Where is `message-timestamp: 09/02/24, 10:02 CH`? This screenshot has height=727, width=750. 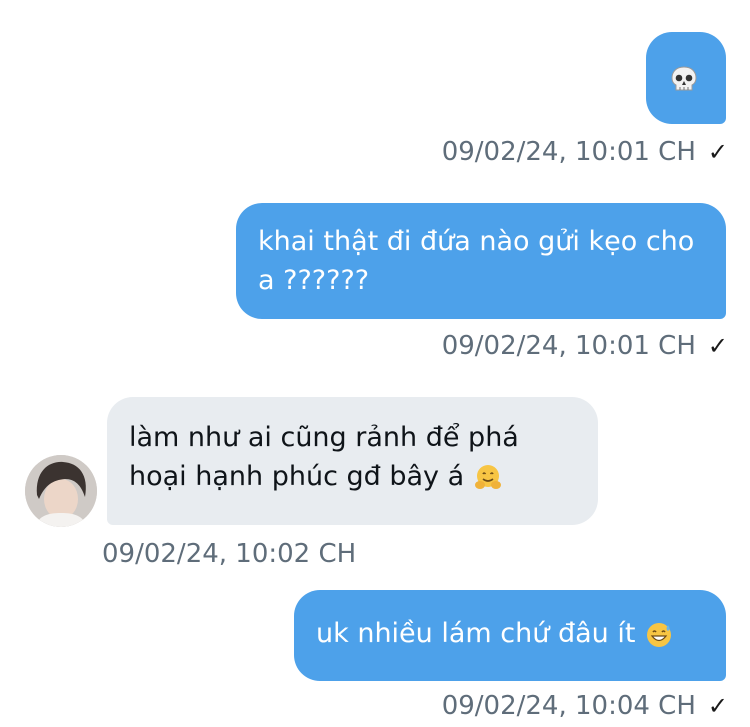
message-timestamp: 09/02/24, 10:02 CH is located at coordinates (229, 554).